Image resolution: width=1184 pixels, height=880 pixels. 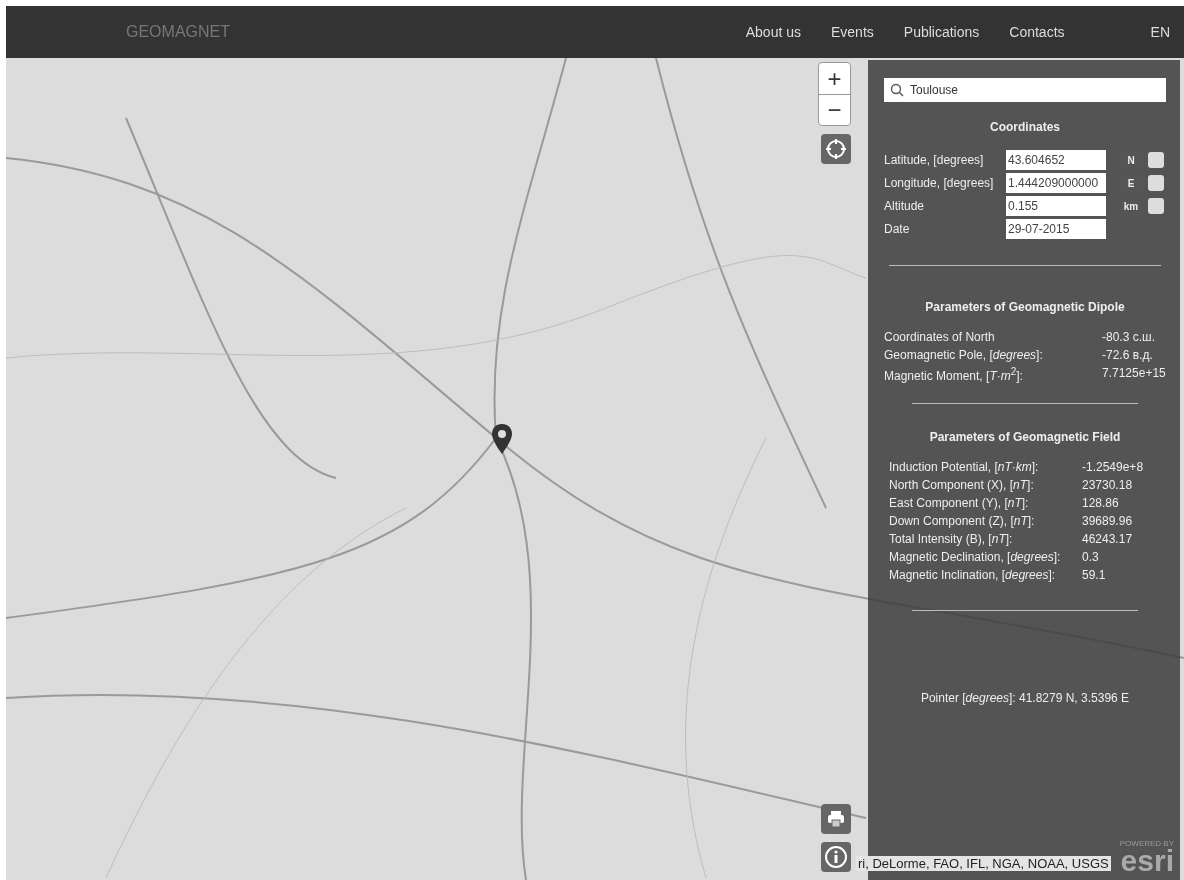 I want to click on language-link: EN, so click(x=1160, y=32).